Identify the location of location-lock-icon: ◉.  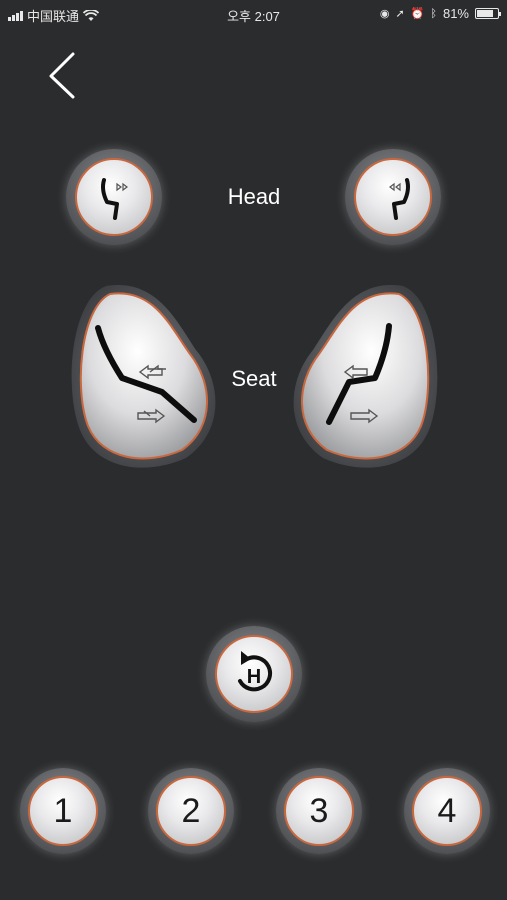
(384, 14).